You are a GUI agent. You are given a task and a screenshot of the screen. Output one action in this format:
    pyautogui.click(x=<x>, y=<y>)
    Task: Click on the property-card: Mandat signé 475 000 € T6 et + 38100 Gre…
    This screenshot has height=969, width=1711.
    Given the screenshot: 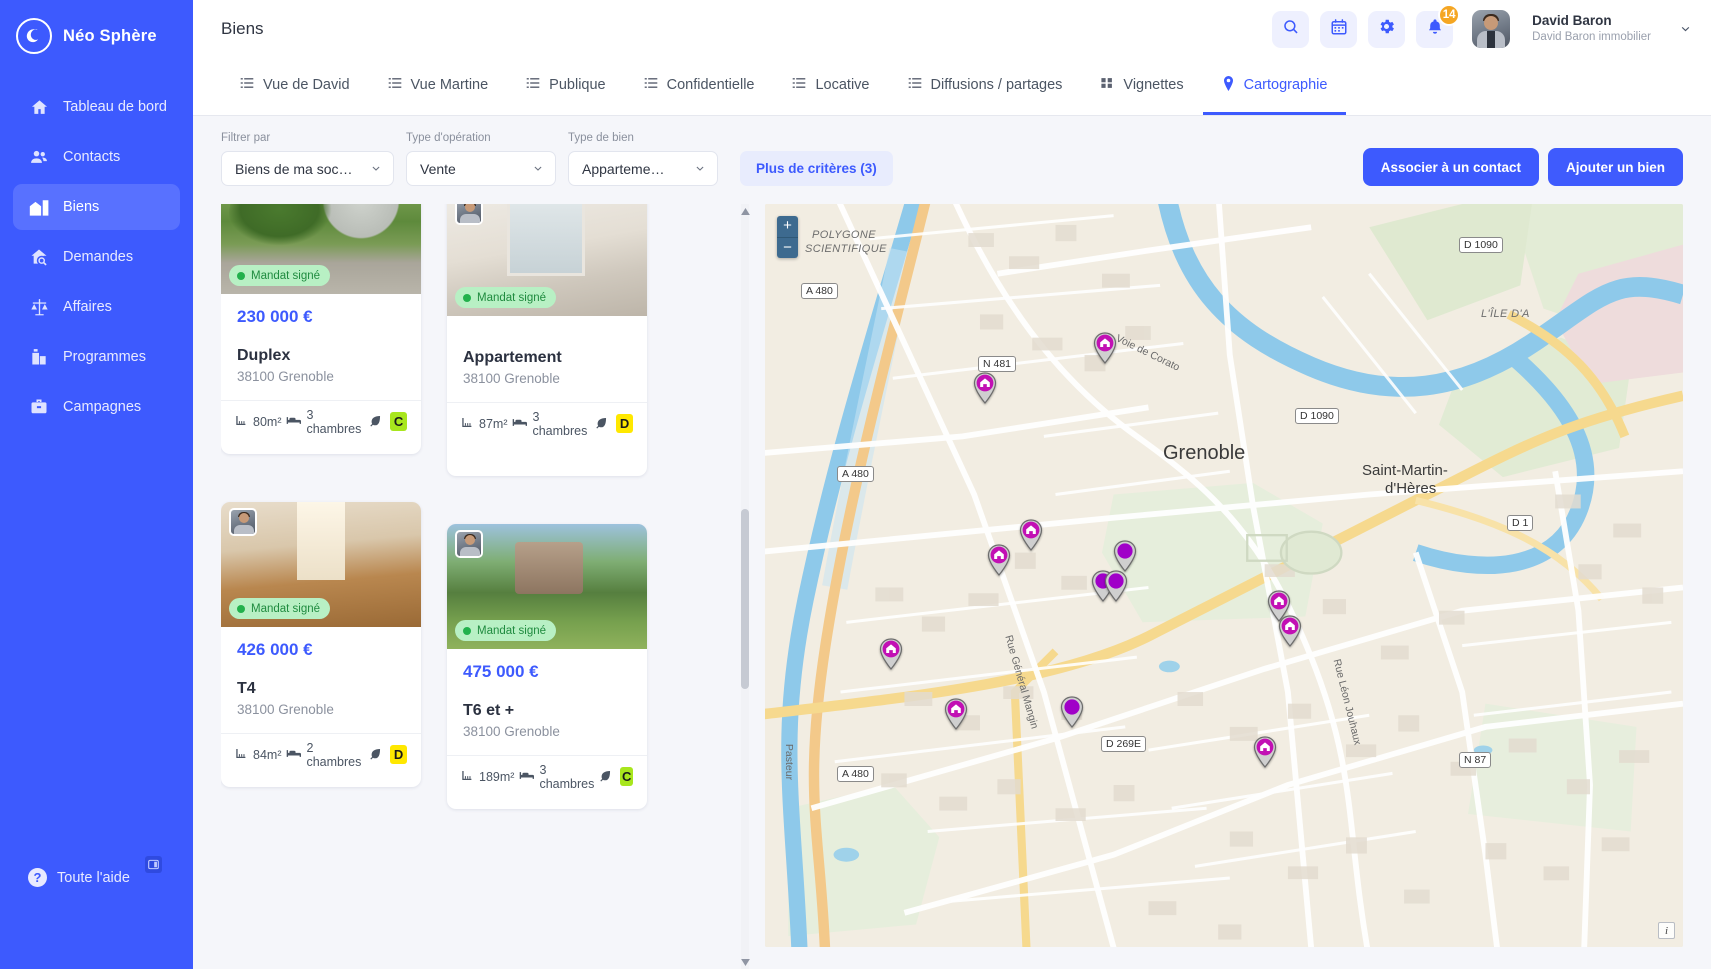 What is the action you would take?
    pyautogui.click(x=547, y=666)
    